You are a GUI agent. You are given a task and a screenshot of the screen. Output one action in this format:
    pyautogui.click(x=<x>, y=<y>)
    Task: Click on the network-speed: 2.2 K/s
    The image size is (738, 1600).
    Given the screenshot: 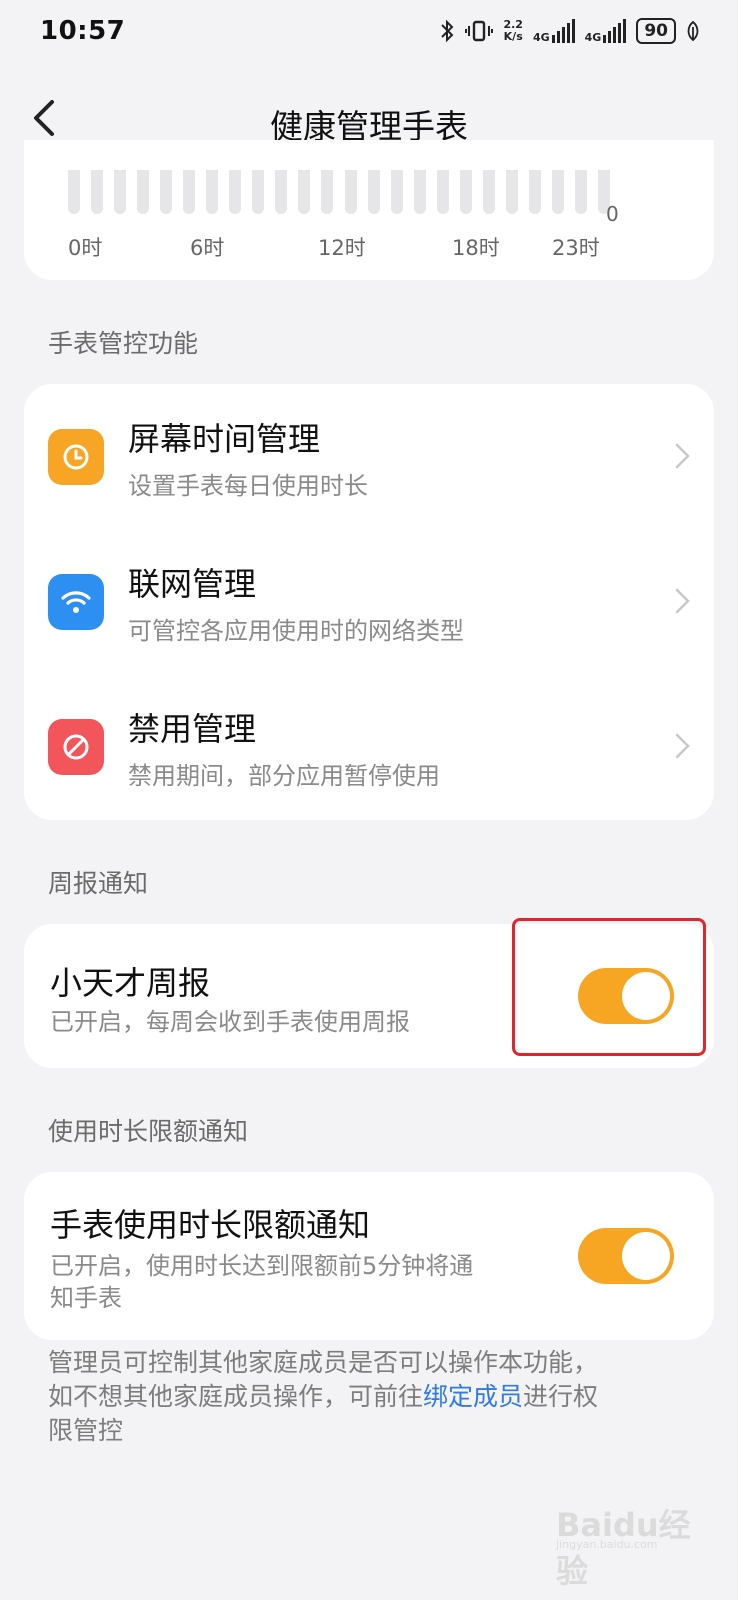 What is the action you would take?
    pyautogui.click(x=513, y=31)
    